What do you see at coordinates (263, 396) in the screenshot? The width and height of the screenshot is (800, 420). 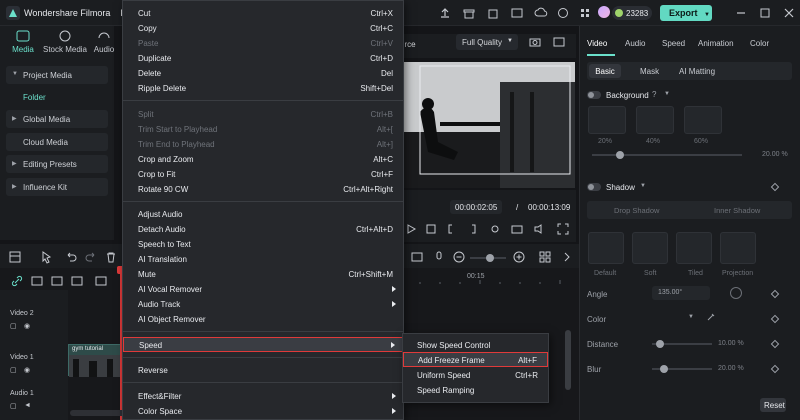 I see `menu-item-effect-filter: Effect&Filter` at bounding box center [263, 396].